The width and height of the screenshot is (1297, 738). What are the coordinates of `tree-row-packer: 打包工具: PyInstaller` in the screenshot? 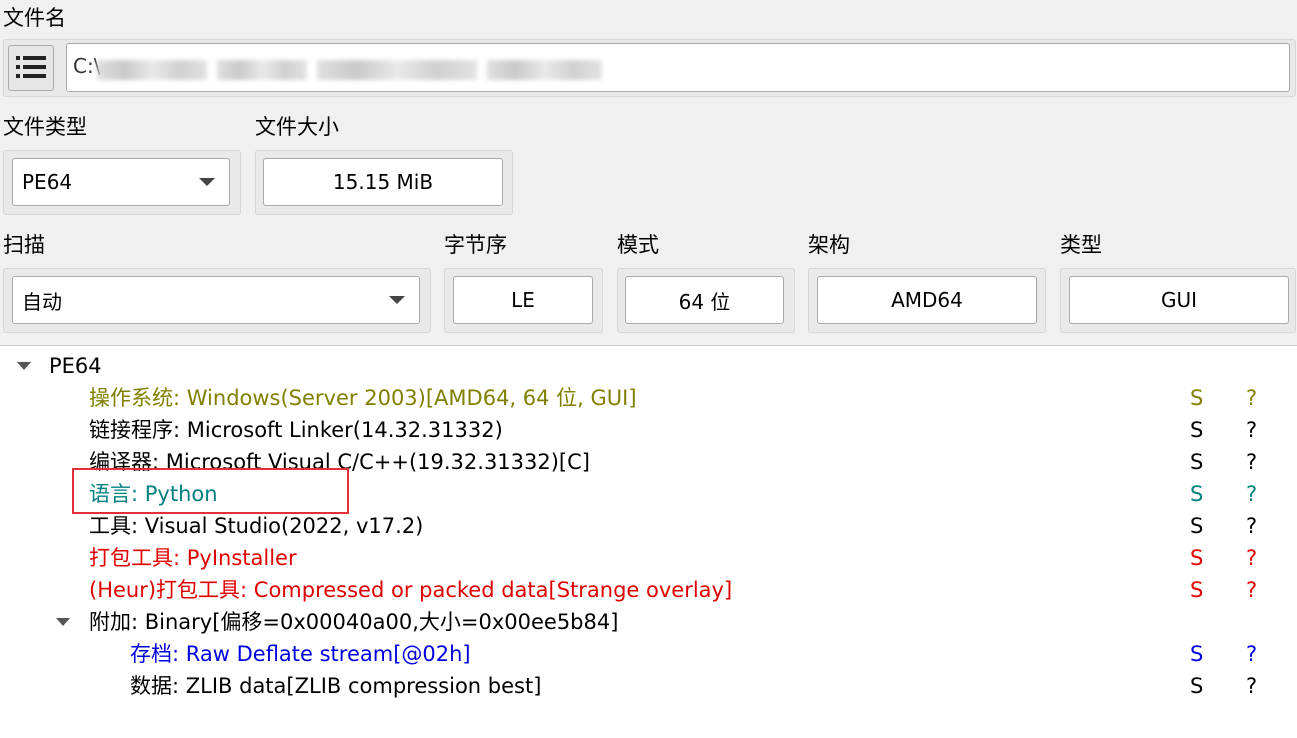 It's located at (193, 558).